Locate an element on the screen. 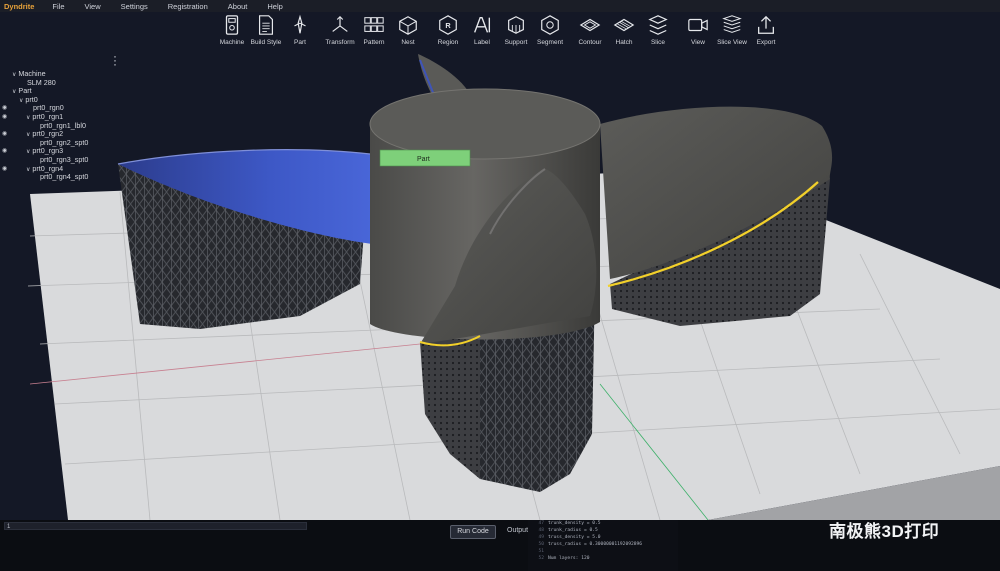  svg-text: R is located at coordinates (448, 25).